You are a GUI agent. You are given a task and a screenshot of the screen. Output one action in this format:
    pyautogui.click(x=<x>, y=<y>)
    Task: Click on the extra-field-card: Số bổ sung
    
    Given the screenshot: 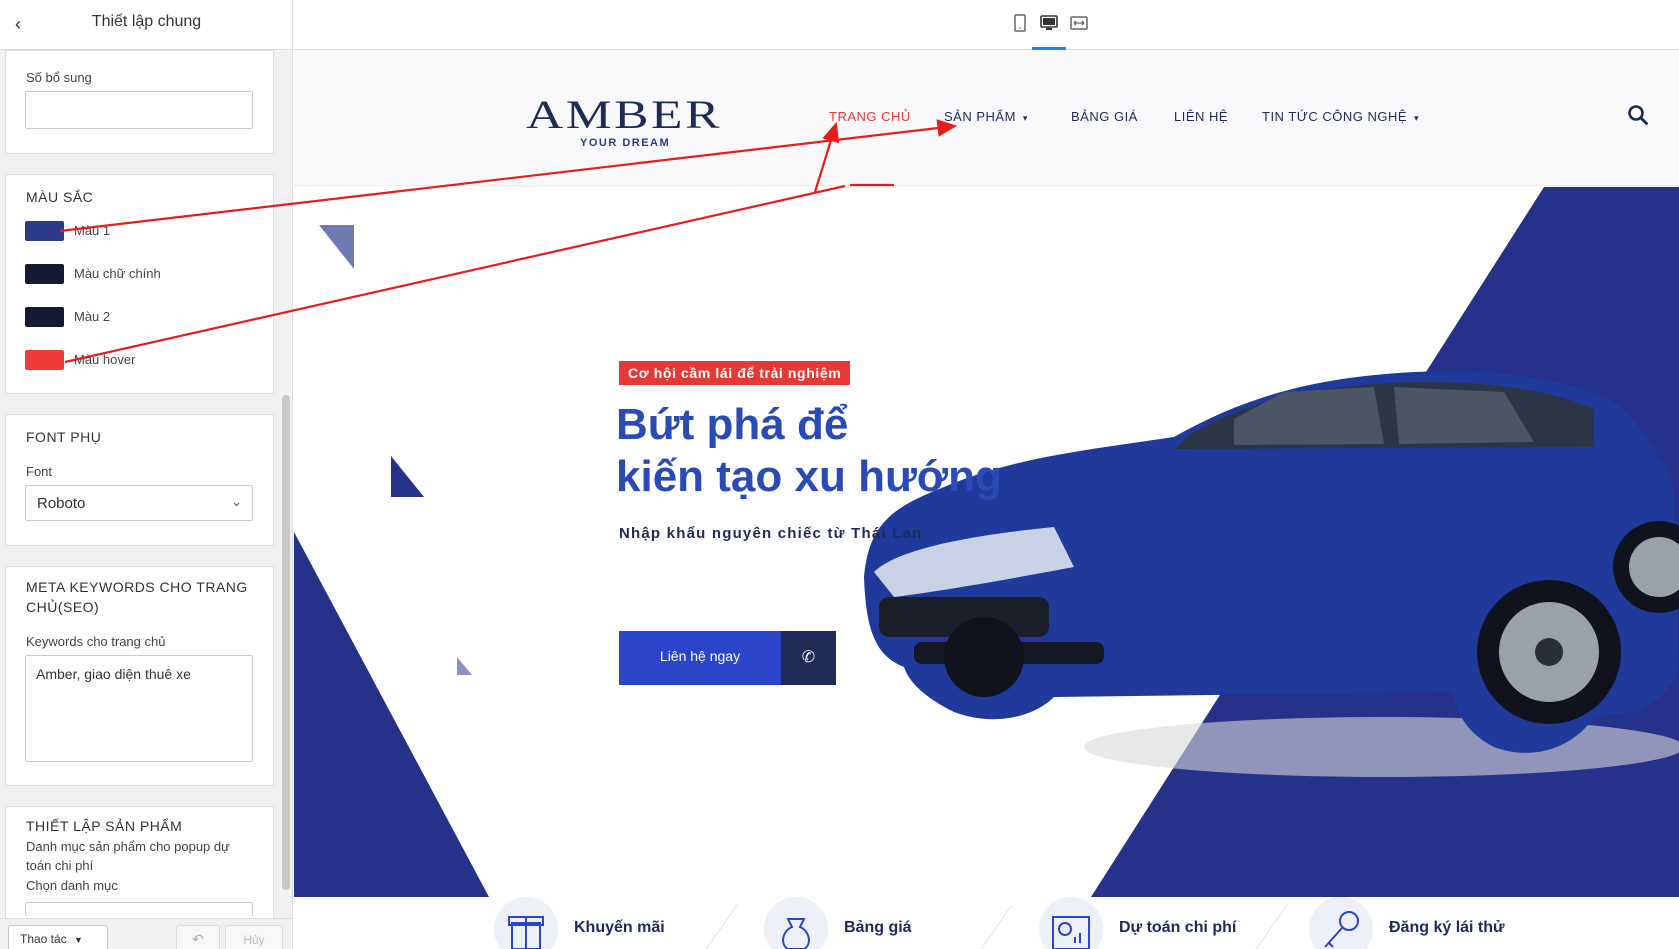 What is the action you would take?
    pyautogui.click(x=139, y=102)
    